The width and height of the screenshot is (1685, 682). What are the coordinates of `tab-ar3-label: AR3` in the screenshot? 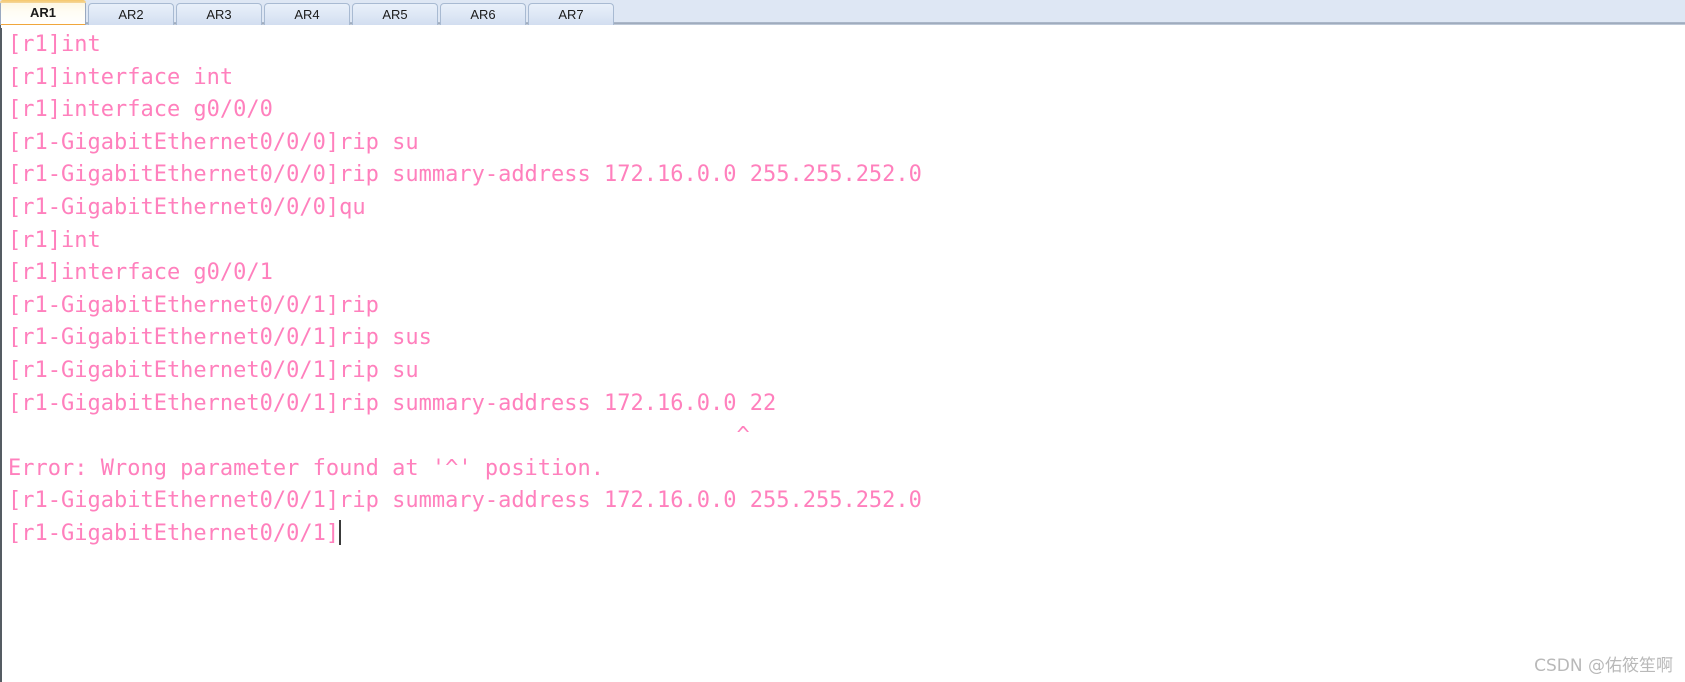 It's located at (219, 14).